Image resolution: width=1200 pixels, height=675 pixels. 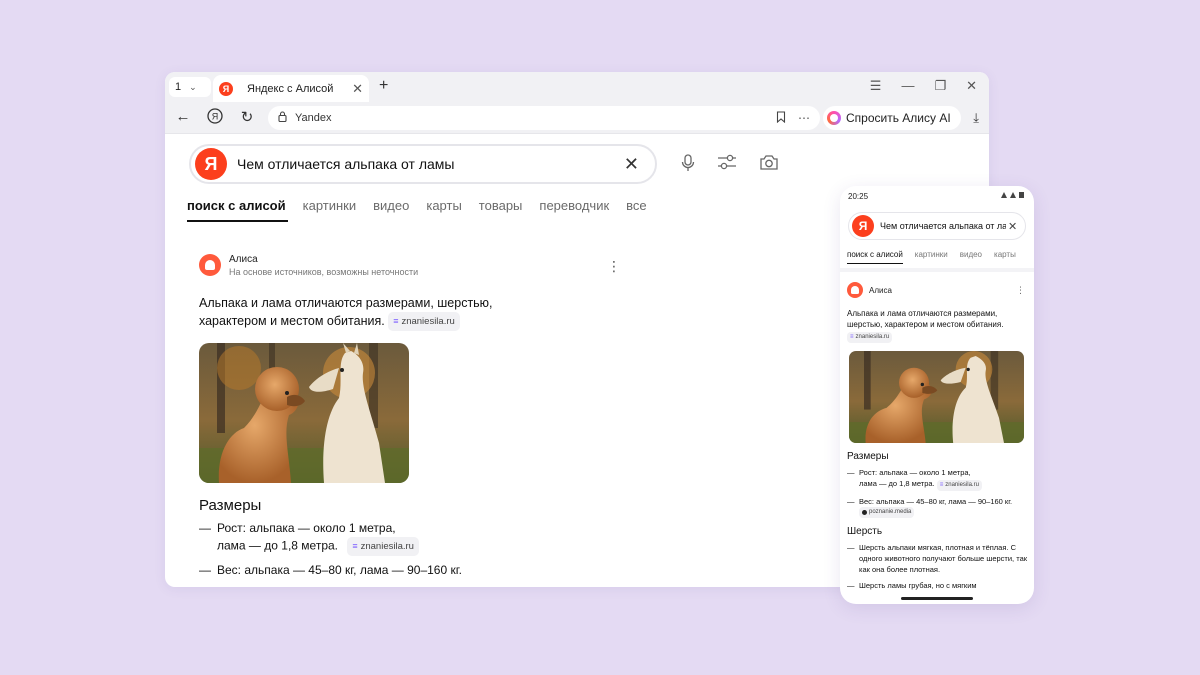 I want to click on tab-count-button: 1 ⌄, so click(x=190, y=87).